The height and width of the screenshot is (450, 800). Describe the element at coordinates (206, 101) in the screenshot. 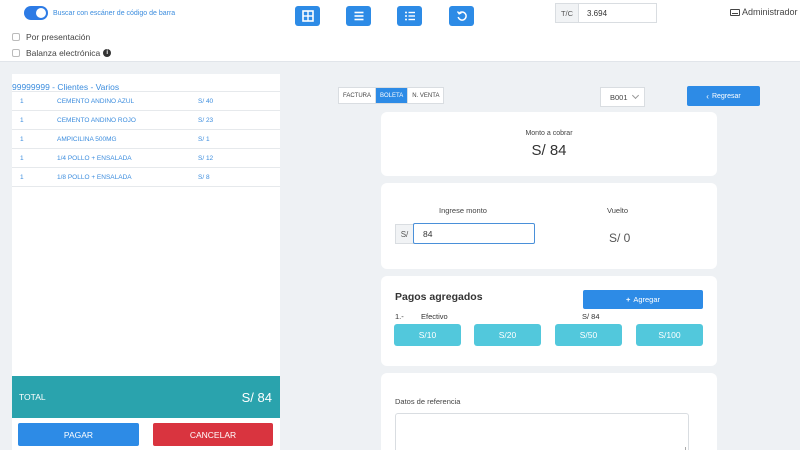

I see `item-price: S/ 40` at that location.